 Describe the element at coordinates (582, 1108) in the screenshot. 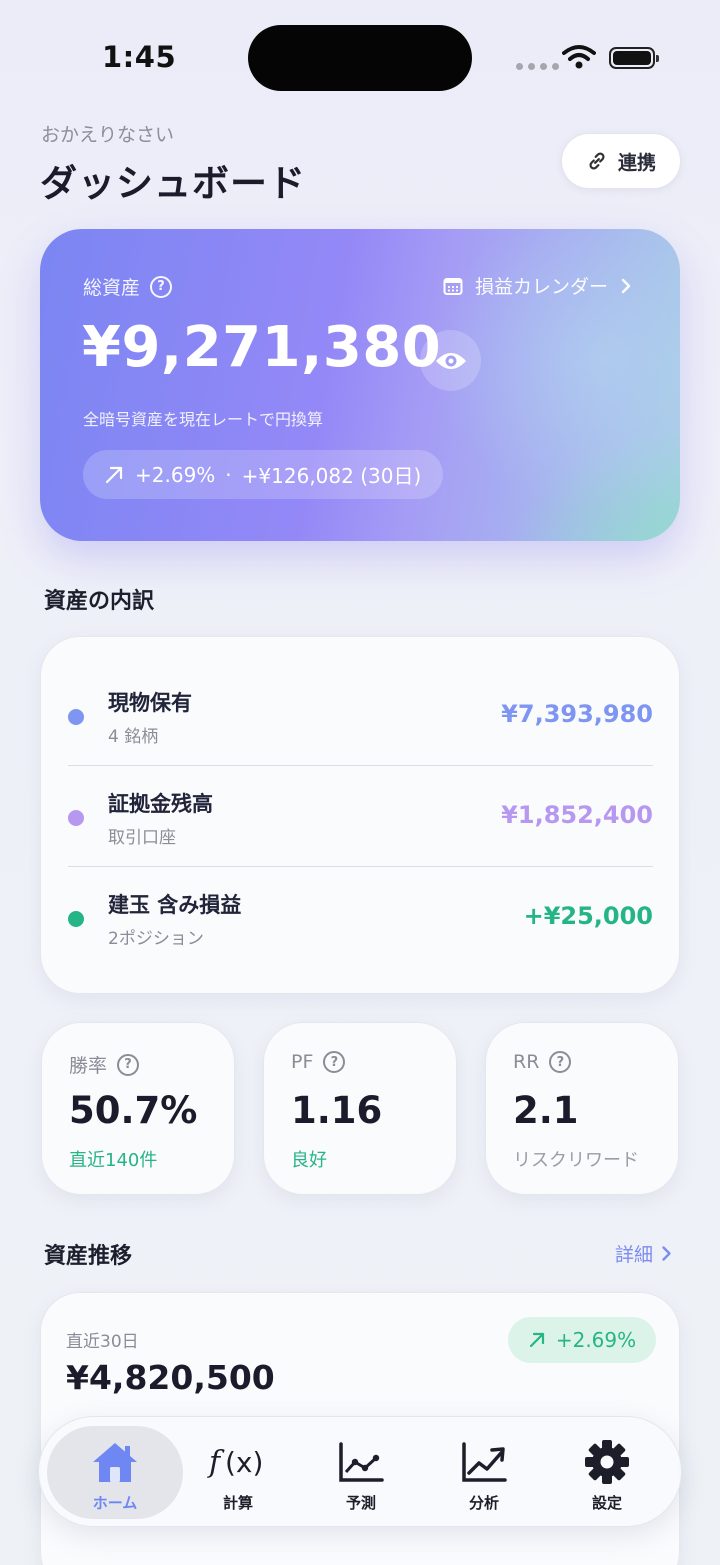

I see `risk-reward-card: RR ? 2.1 リスクリワード` at that location.